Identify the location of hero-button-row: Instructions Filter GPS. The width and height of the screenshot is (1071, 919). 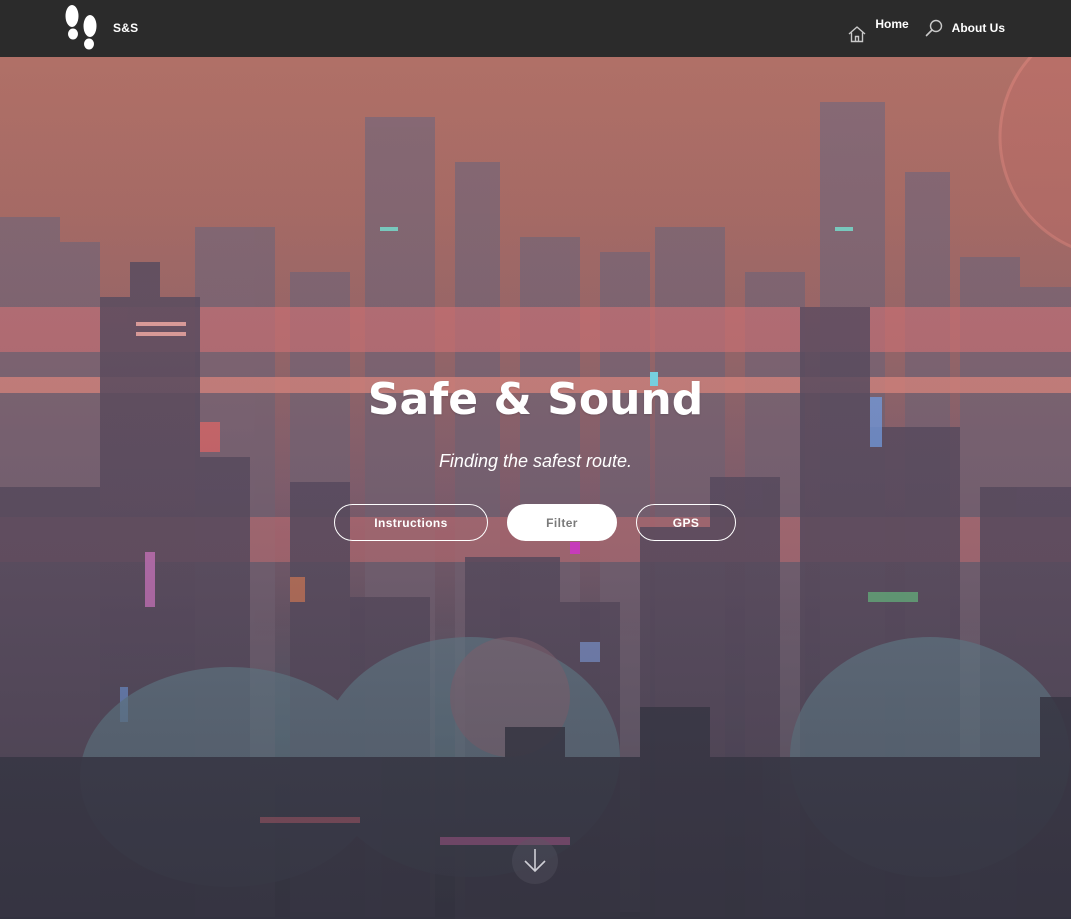
(535, 523).